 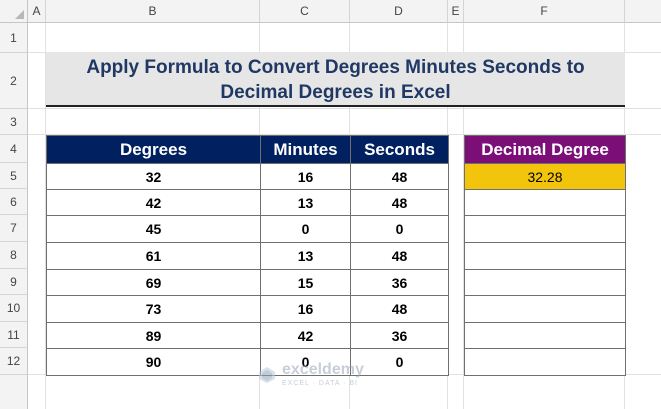 I want to click on table-row: 73 16 48, so click(x=247, y=309).